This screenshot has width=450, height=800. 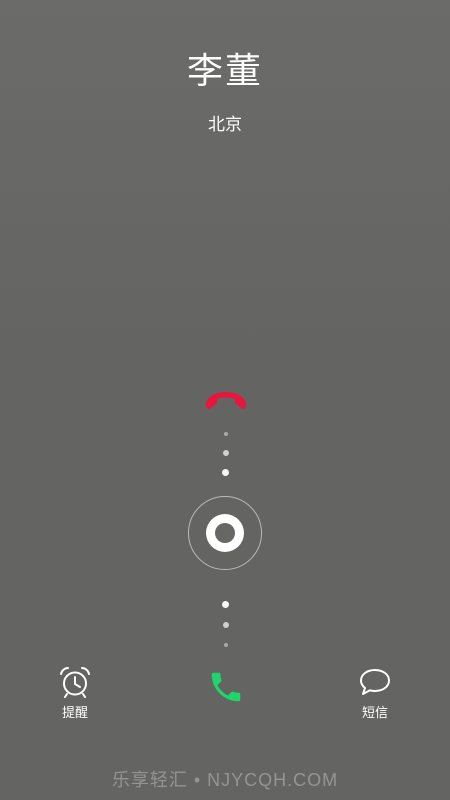 I want to click on remind-label: 提醒, so click(x=74, y=713).